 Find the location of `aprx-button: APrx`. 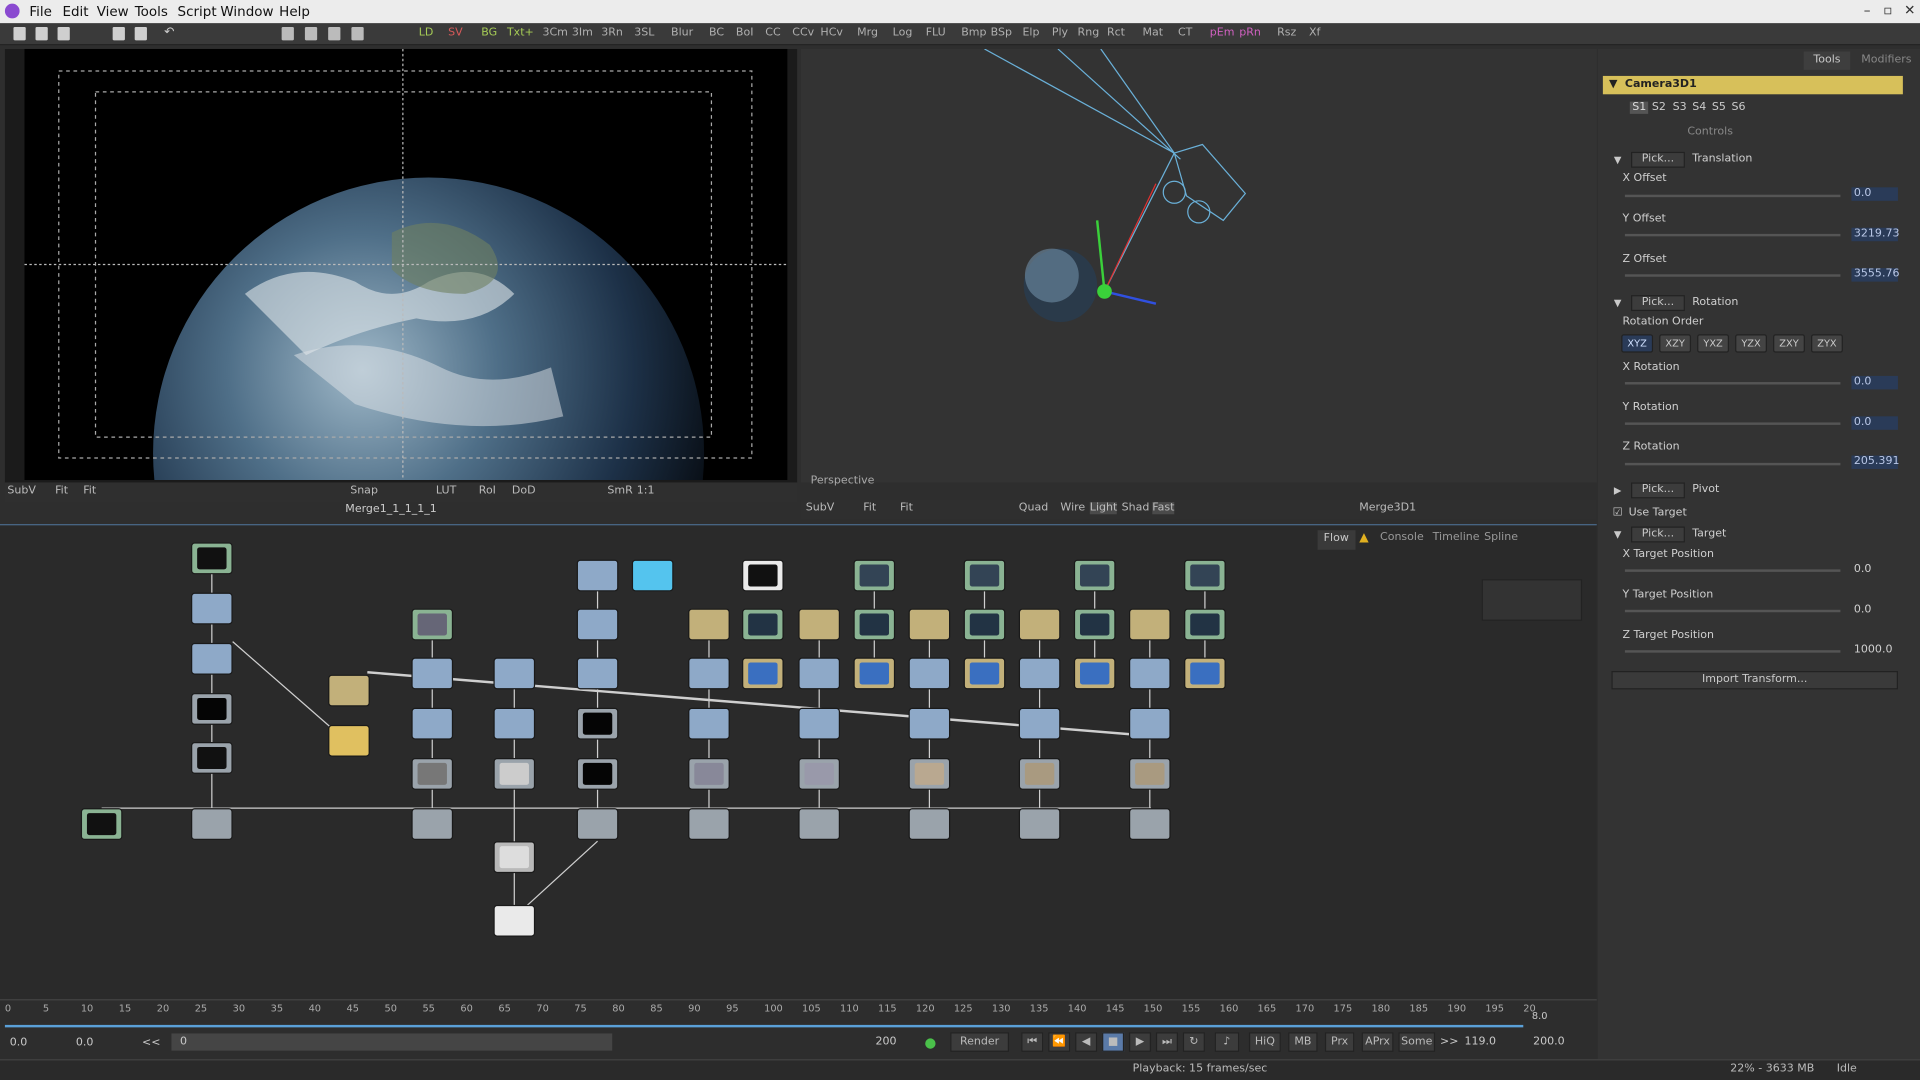

aprx-button: APrx is located at coordinates (1377, 1042).